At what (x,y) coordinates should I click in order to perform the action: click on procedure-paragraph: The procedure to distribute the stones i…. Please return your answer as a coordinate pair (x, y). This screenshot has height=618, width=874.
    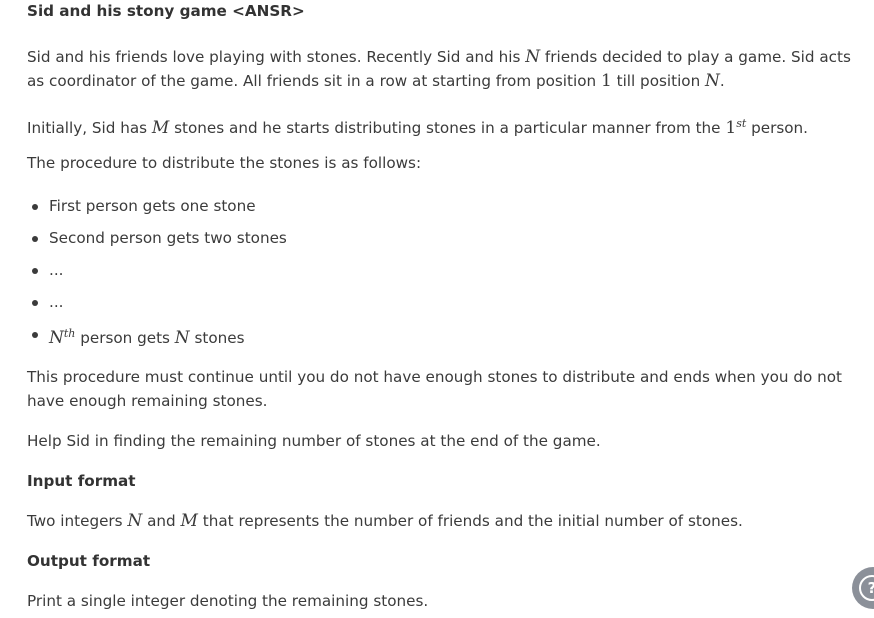
    Looking at the image, I should click on (224, 163).